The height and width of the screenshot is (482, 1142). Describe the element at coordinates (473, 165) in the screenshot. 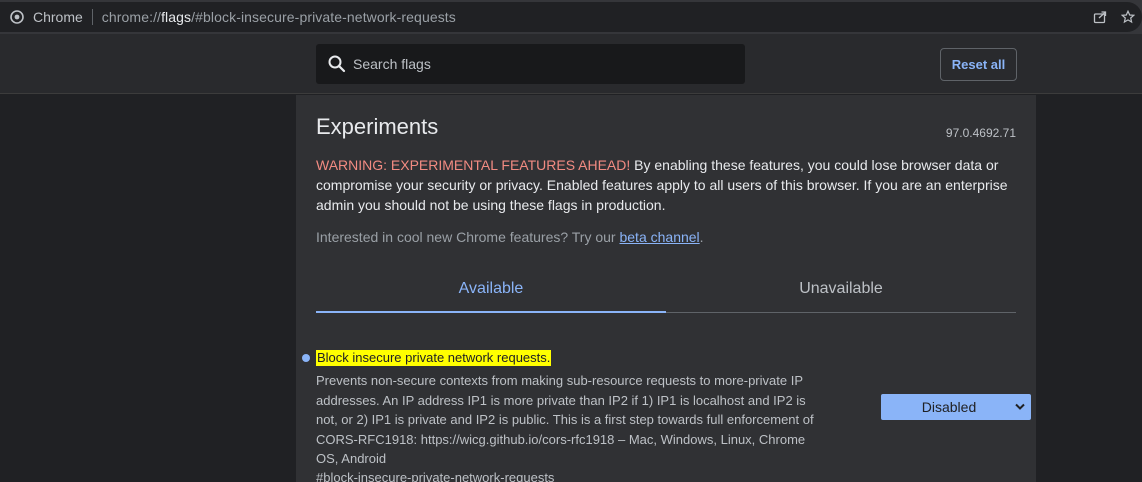

I see `warning-heading: WARNING: EXPERIMENTAL FEATURES AHEAD!` at that location.